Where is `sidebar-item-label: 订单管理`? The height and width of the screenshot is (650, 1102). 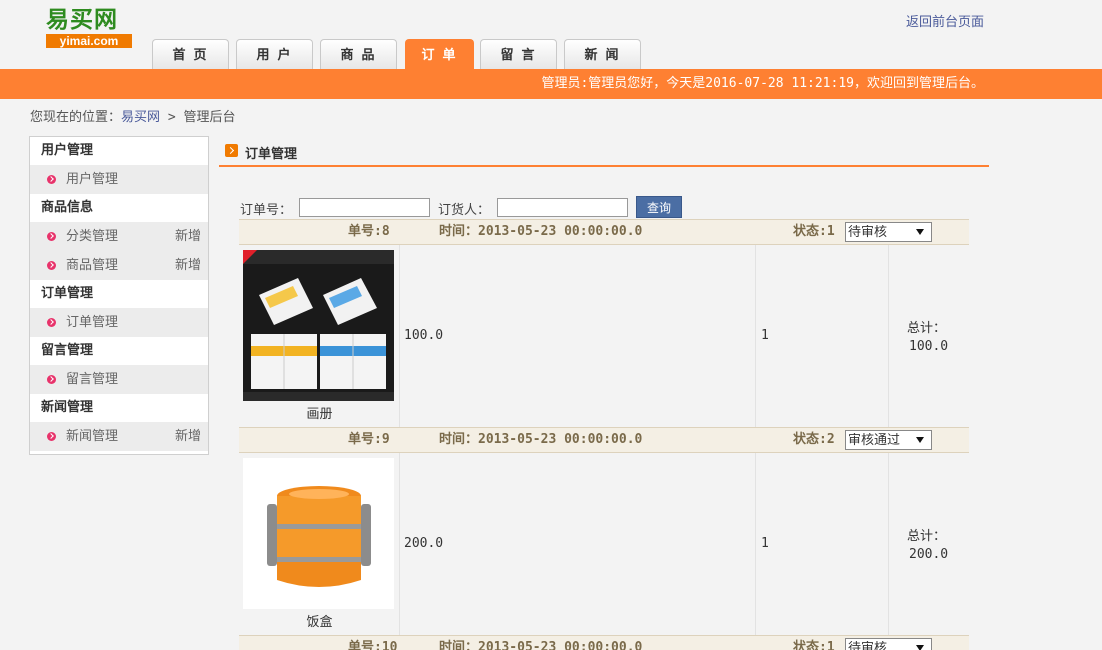
sidebar-item-label: 订单管理 is located at coordinates (92, 322).